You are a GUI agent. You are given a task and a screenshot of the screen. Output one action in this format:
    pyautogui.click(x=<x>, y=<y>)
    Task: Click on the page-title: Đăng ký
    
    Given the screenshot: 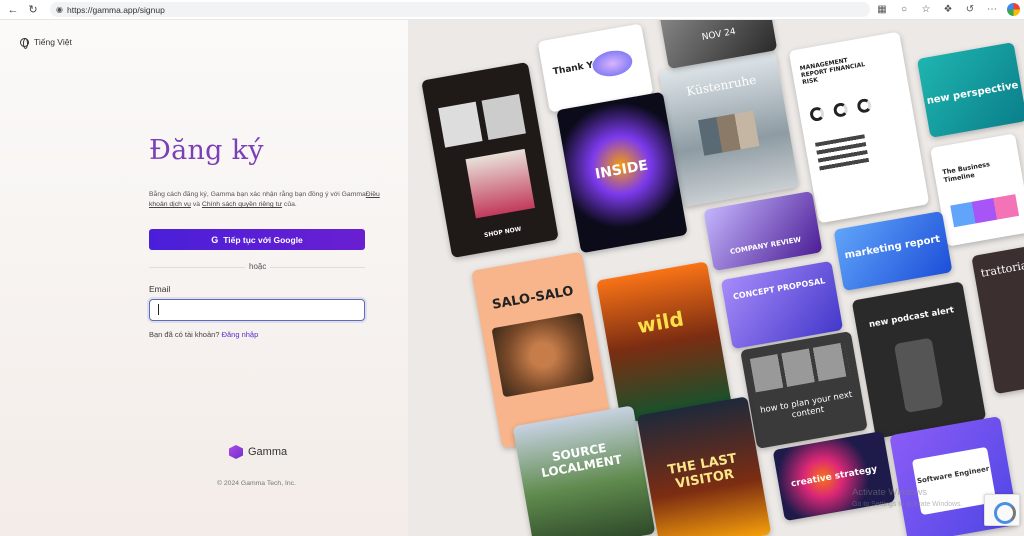 What is the action you would take?
    pyautogui.click(x=206, y=150)
    